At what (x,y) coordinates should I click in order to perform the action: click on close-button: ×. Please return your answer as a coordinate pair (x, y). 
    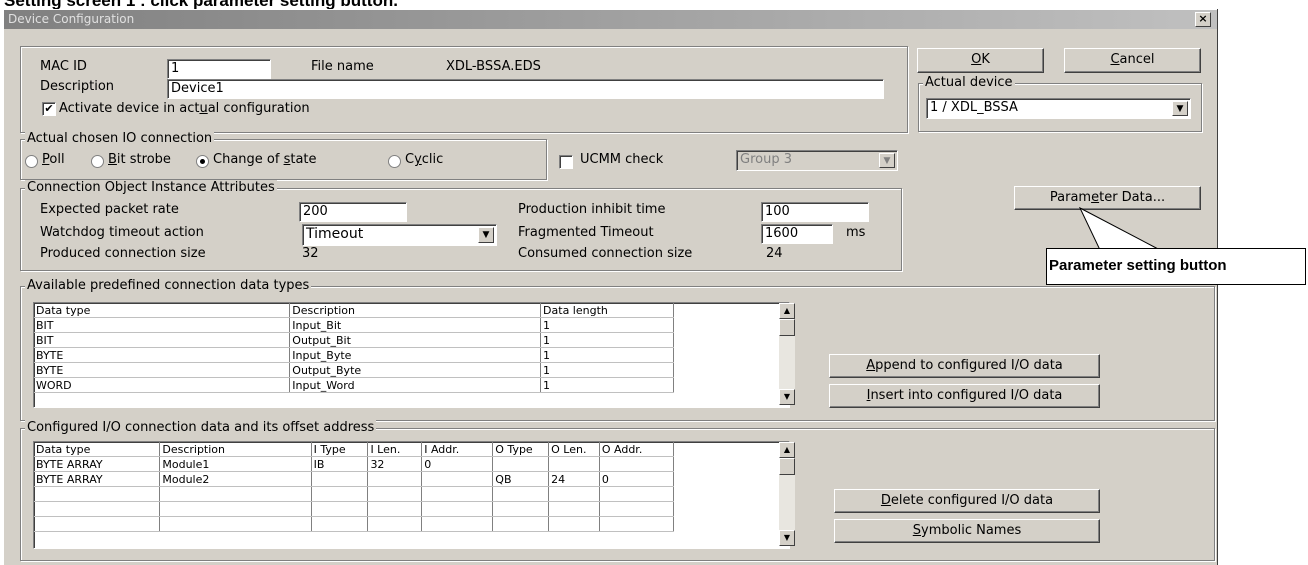
    Looking at the image, I should click on (1203, 19).